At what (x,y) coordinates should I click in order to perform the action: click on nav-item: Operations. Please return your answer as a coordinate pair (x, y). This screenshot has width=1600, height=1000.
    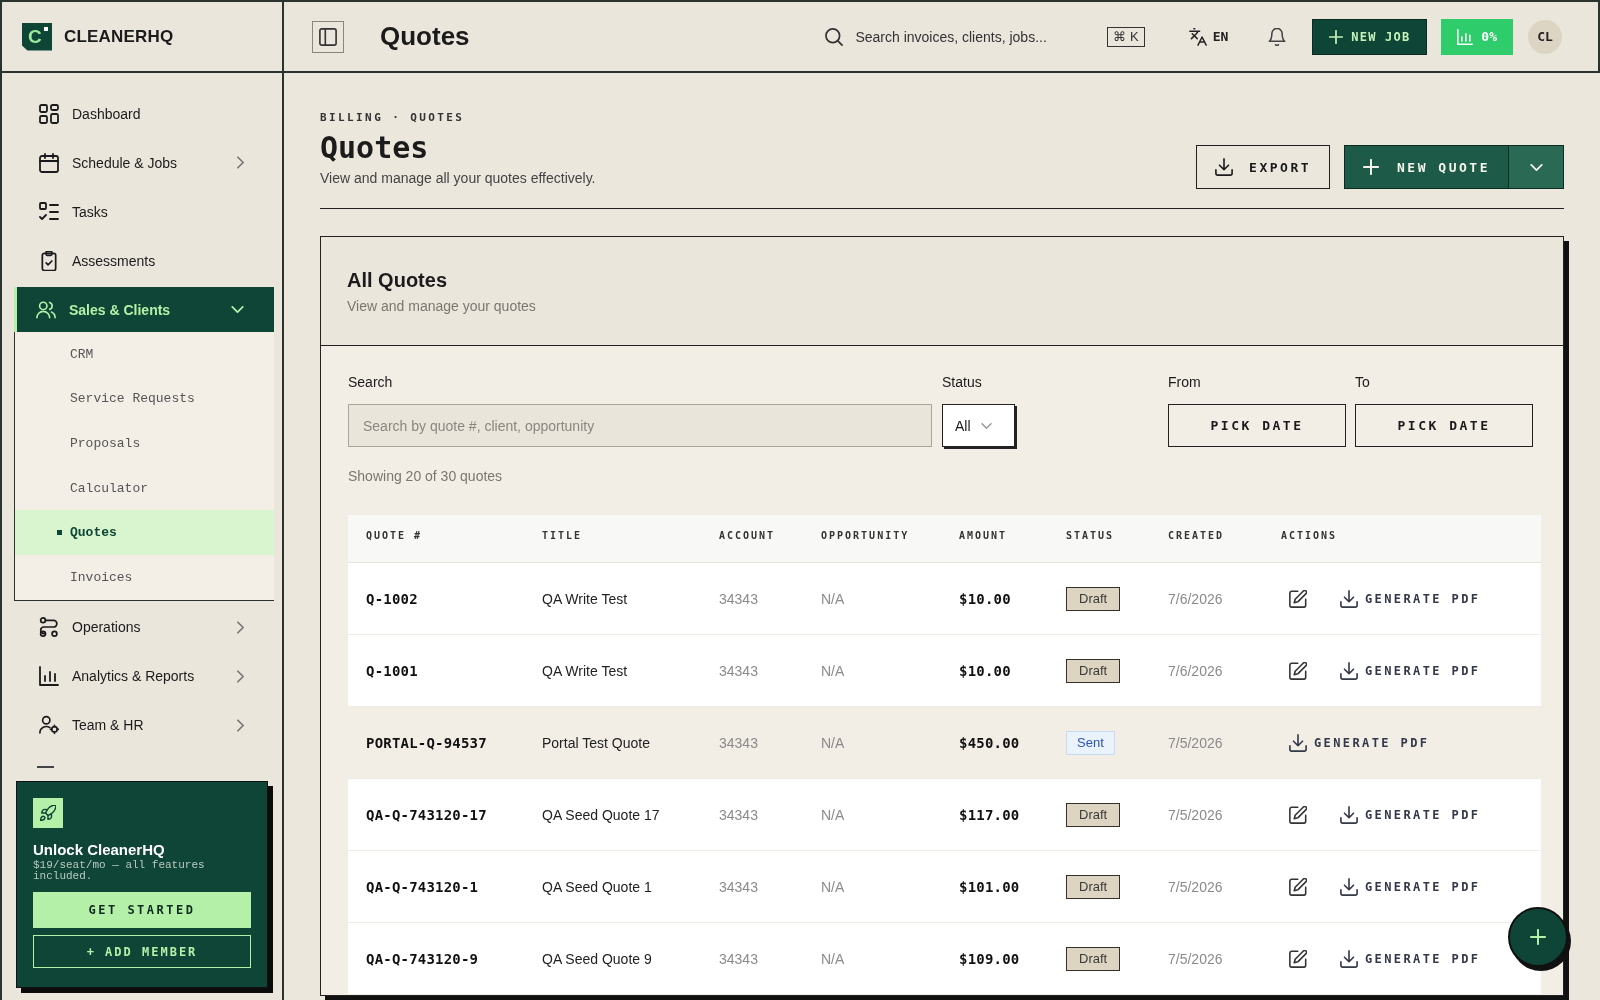
    Looking at the image, I should click on (144, 627).